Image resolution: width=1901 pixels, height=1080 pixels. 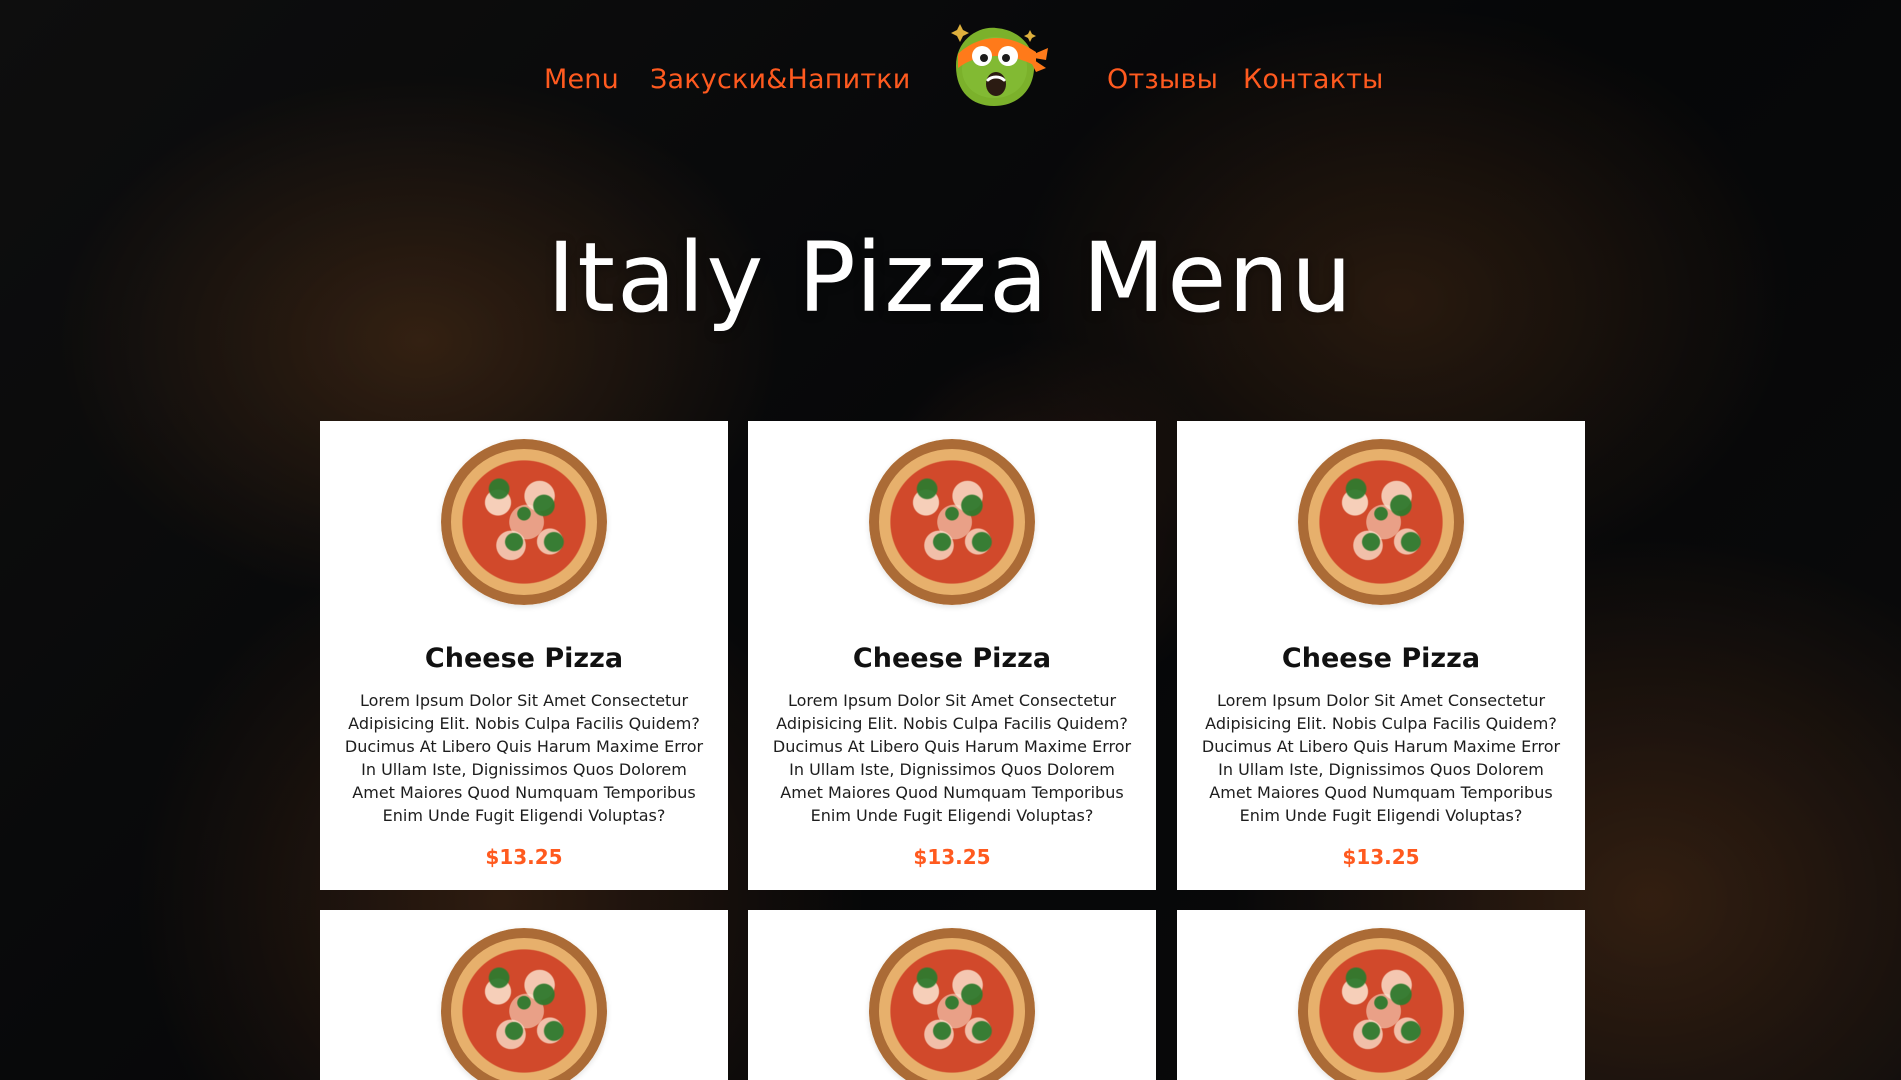 I want to click on page-title: Italy Pizza Menu, so click(x=950, y=278).